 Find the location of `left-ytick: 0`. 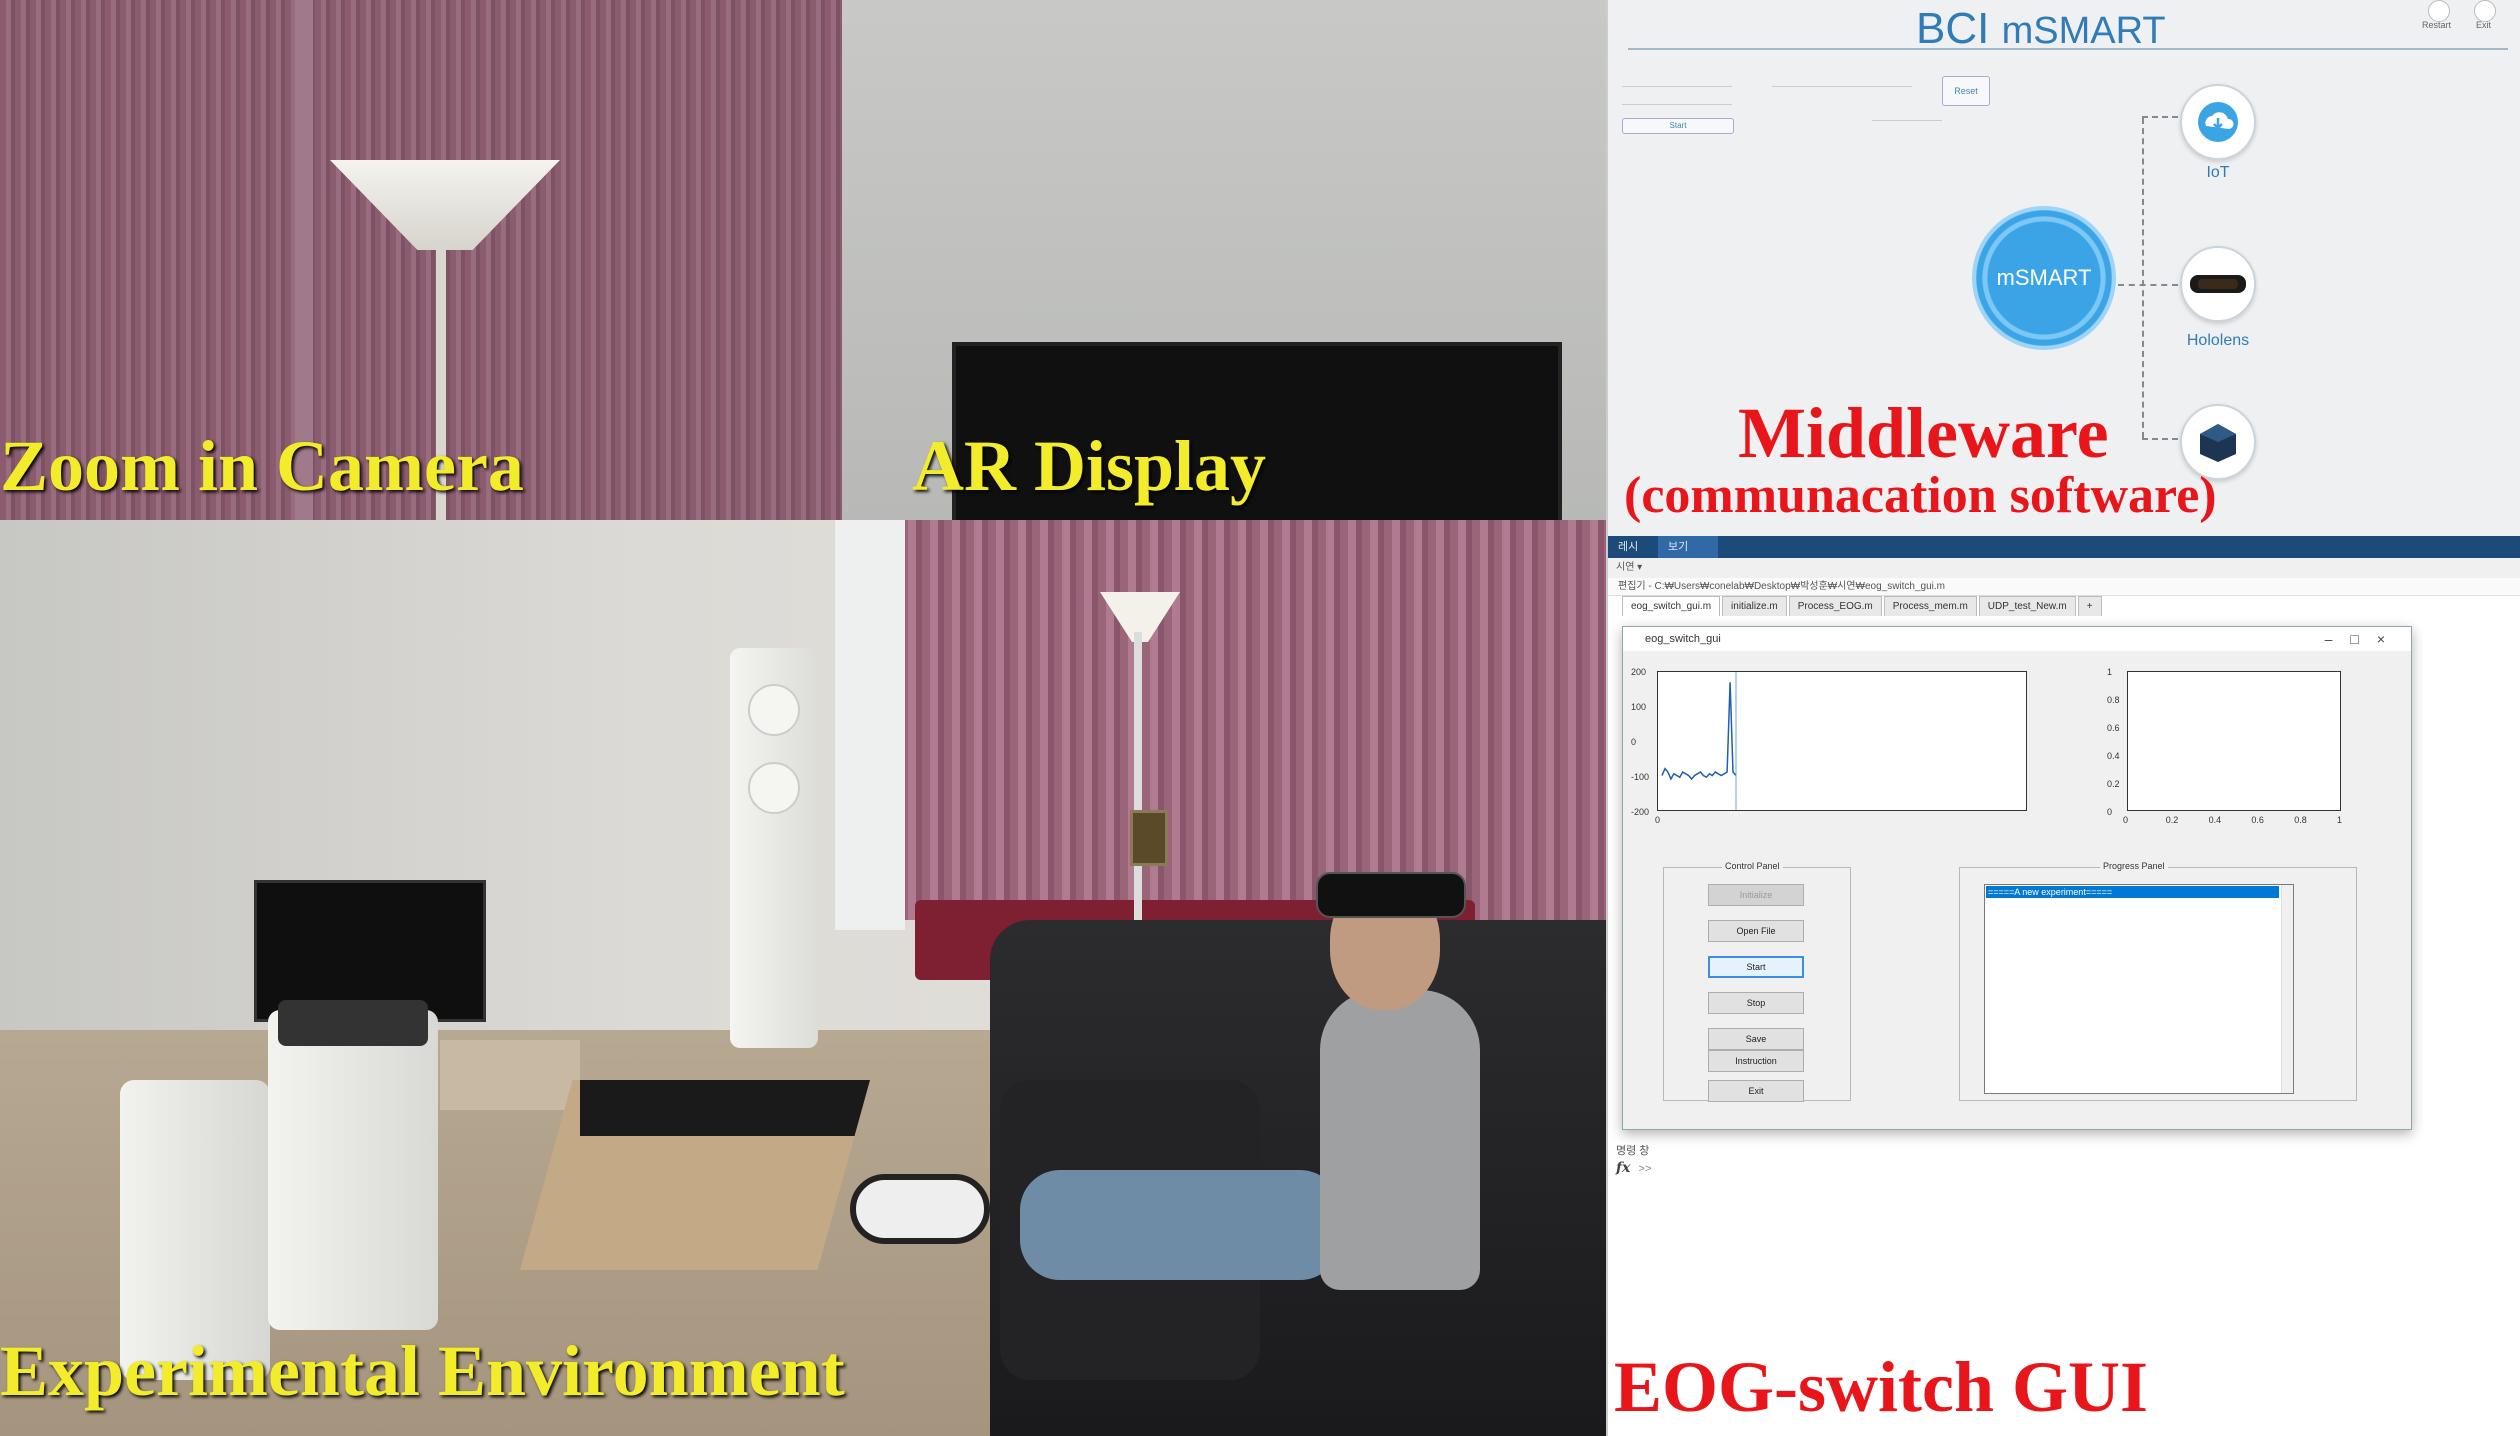

left-ytick: 0 is located at coordinates (1634, 742).